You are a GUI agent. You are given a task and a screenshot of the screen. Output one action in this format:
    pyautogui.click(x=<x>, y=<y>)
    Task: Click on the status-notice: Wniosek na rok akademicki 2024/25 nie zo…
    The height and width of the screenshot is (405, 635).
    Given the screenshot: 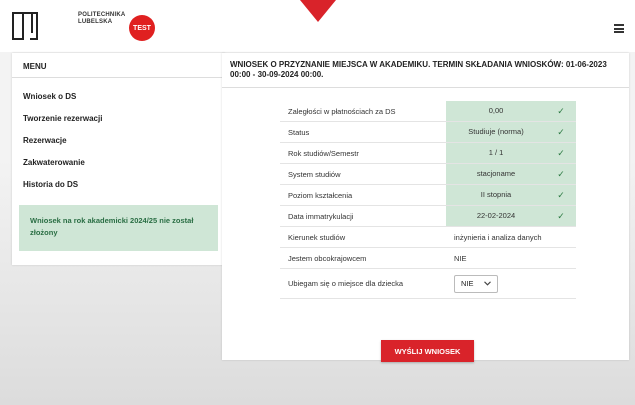 What is the action you would take?
    pyautogui.click(x=118, y=228)
    